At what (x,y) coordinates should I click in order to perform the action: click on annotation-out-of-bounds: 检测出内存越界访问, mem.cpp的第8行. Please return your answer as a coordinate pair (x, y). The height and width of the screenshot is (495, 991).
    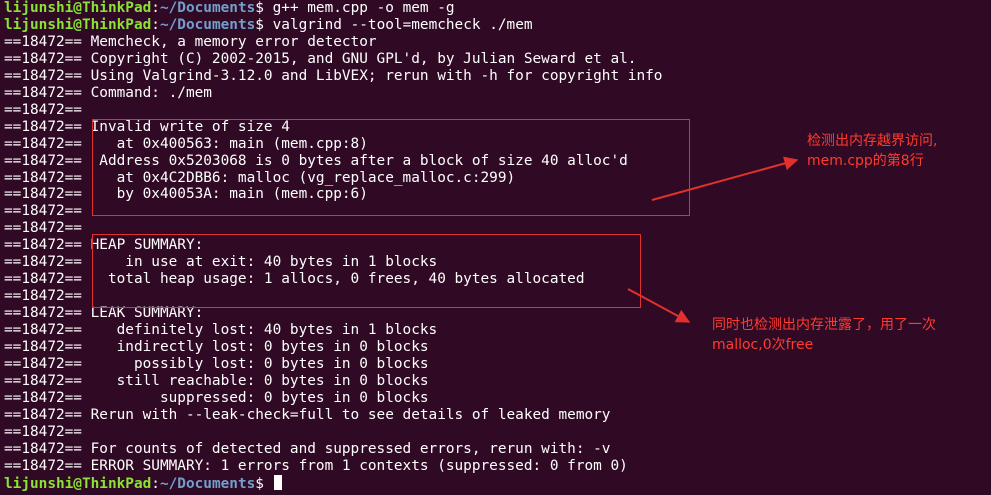
    Looking at the image, I should click on (872, 151).